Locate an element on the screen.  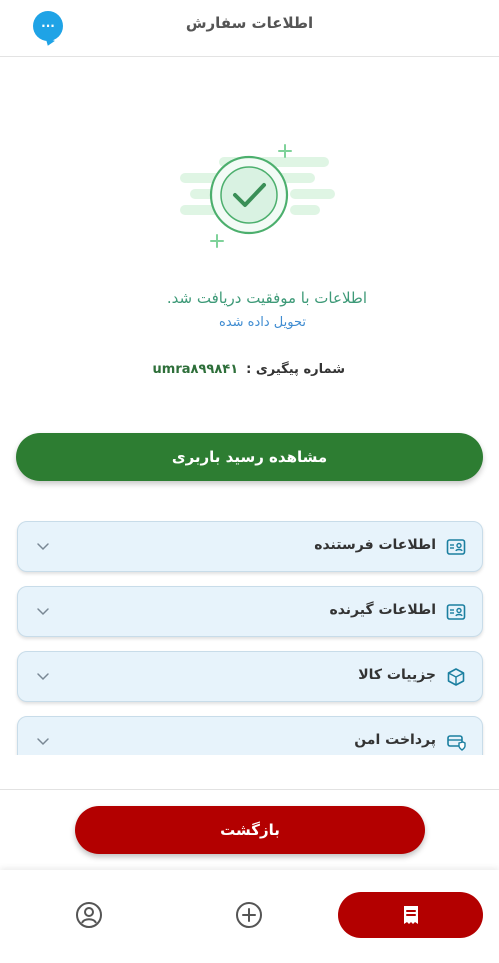
header: ··· اطلاعات سفارش is located at coordinates (249, 28).